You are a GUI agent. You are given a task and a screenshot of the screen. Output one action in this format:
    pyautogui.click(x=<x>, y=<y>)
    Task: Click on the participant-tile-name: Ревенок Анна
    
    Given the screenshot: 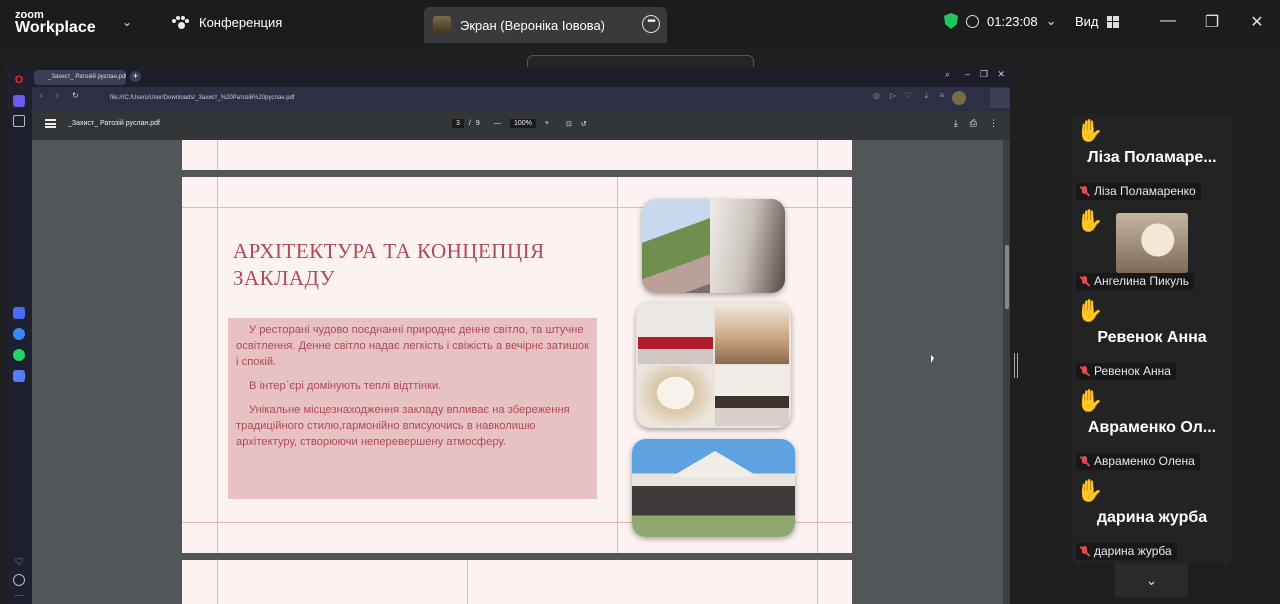 What is the action you would take?
    pyautogui.click(x=1152, y=337)
    